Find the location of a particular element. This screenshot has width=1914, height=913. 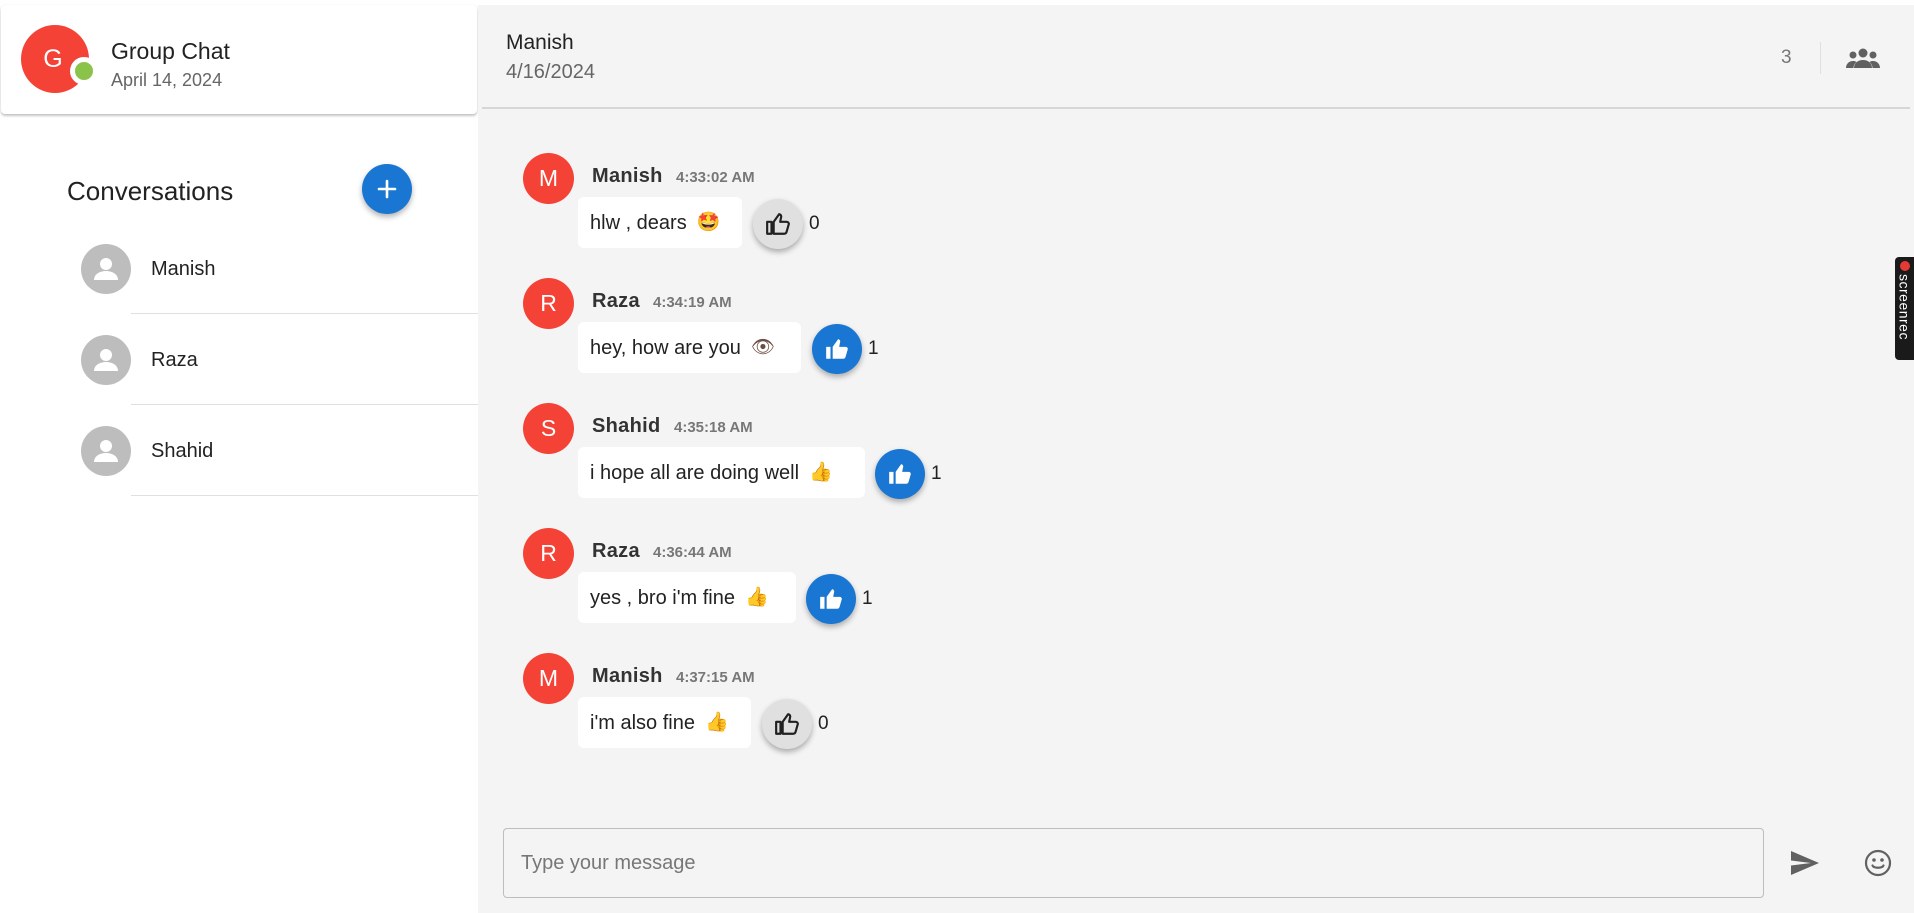

message-bubble: i hope all are doing well 👍 is located at coordinates (721, 472).